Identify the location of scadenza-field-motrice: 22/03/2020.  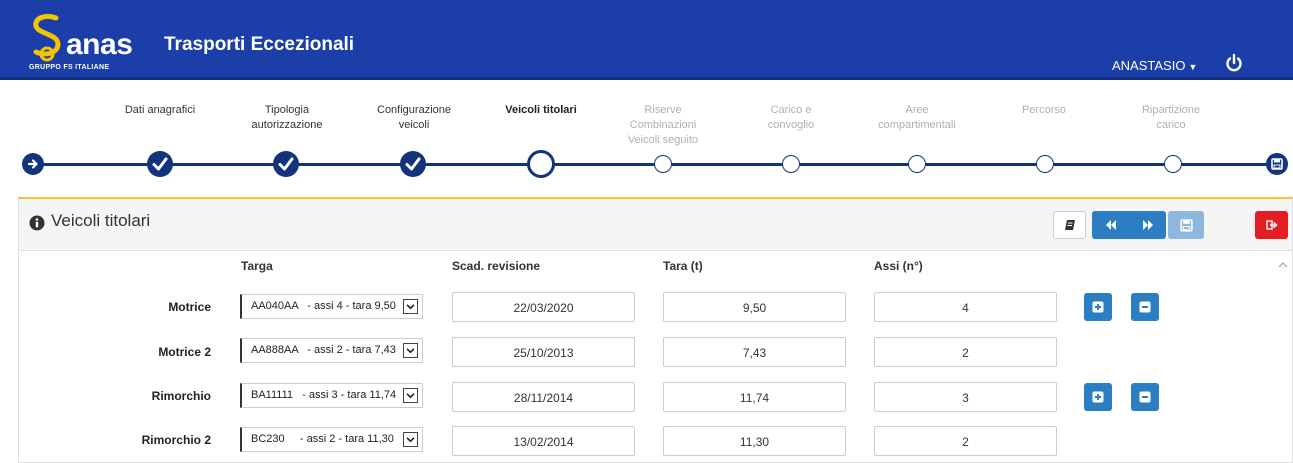
(543, 307).